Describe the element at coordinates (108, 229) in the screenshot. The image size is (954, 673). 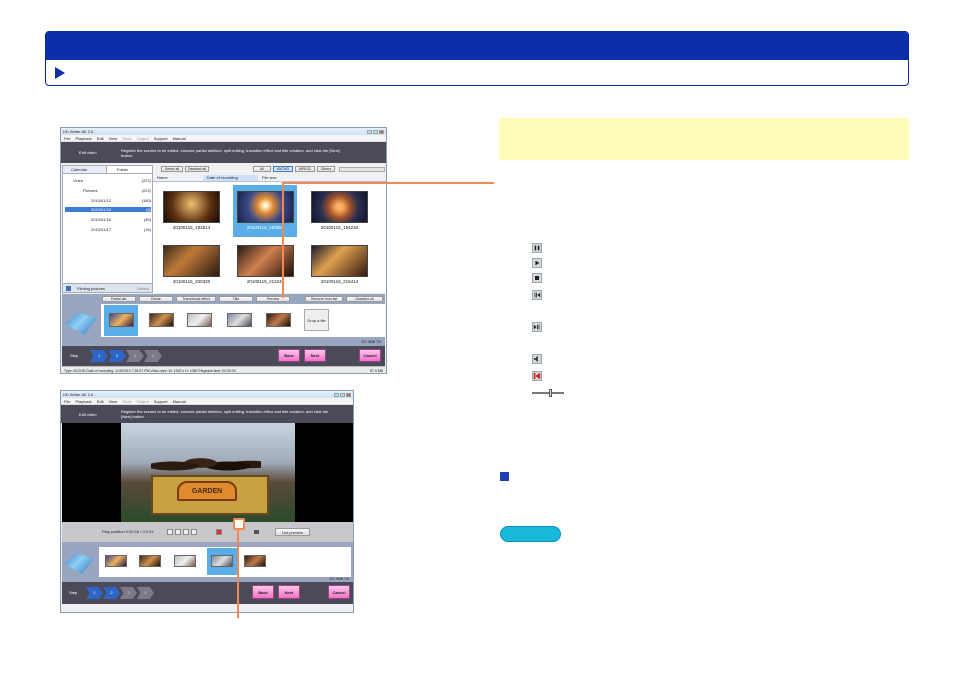
I see `tree-item-date: 2010/01/17 (16)` at that location.